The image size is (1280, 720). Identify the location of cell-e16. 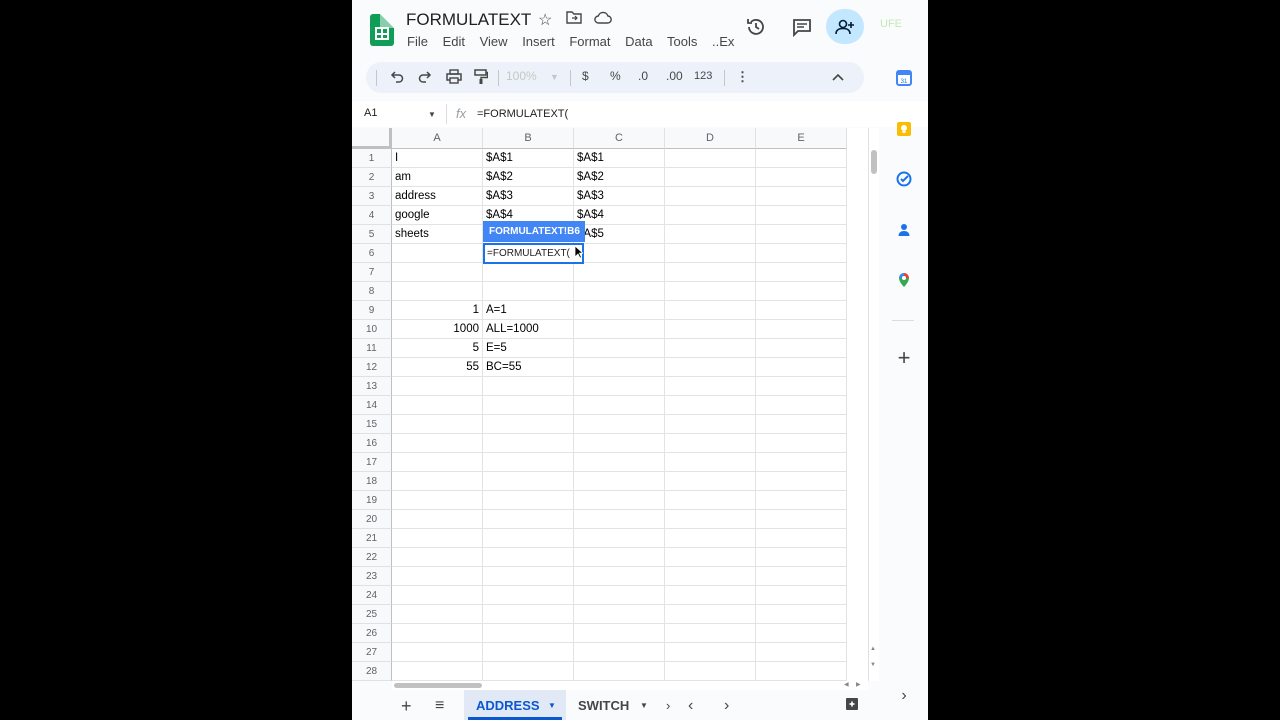
(801, 443).